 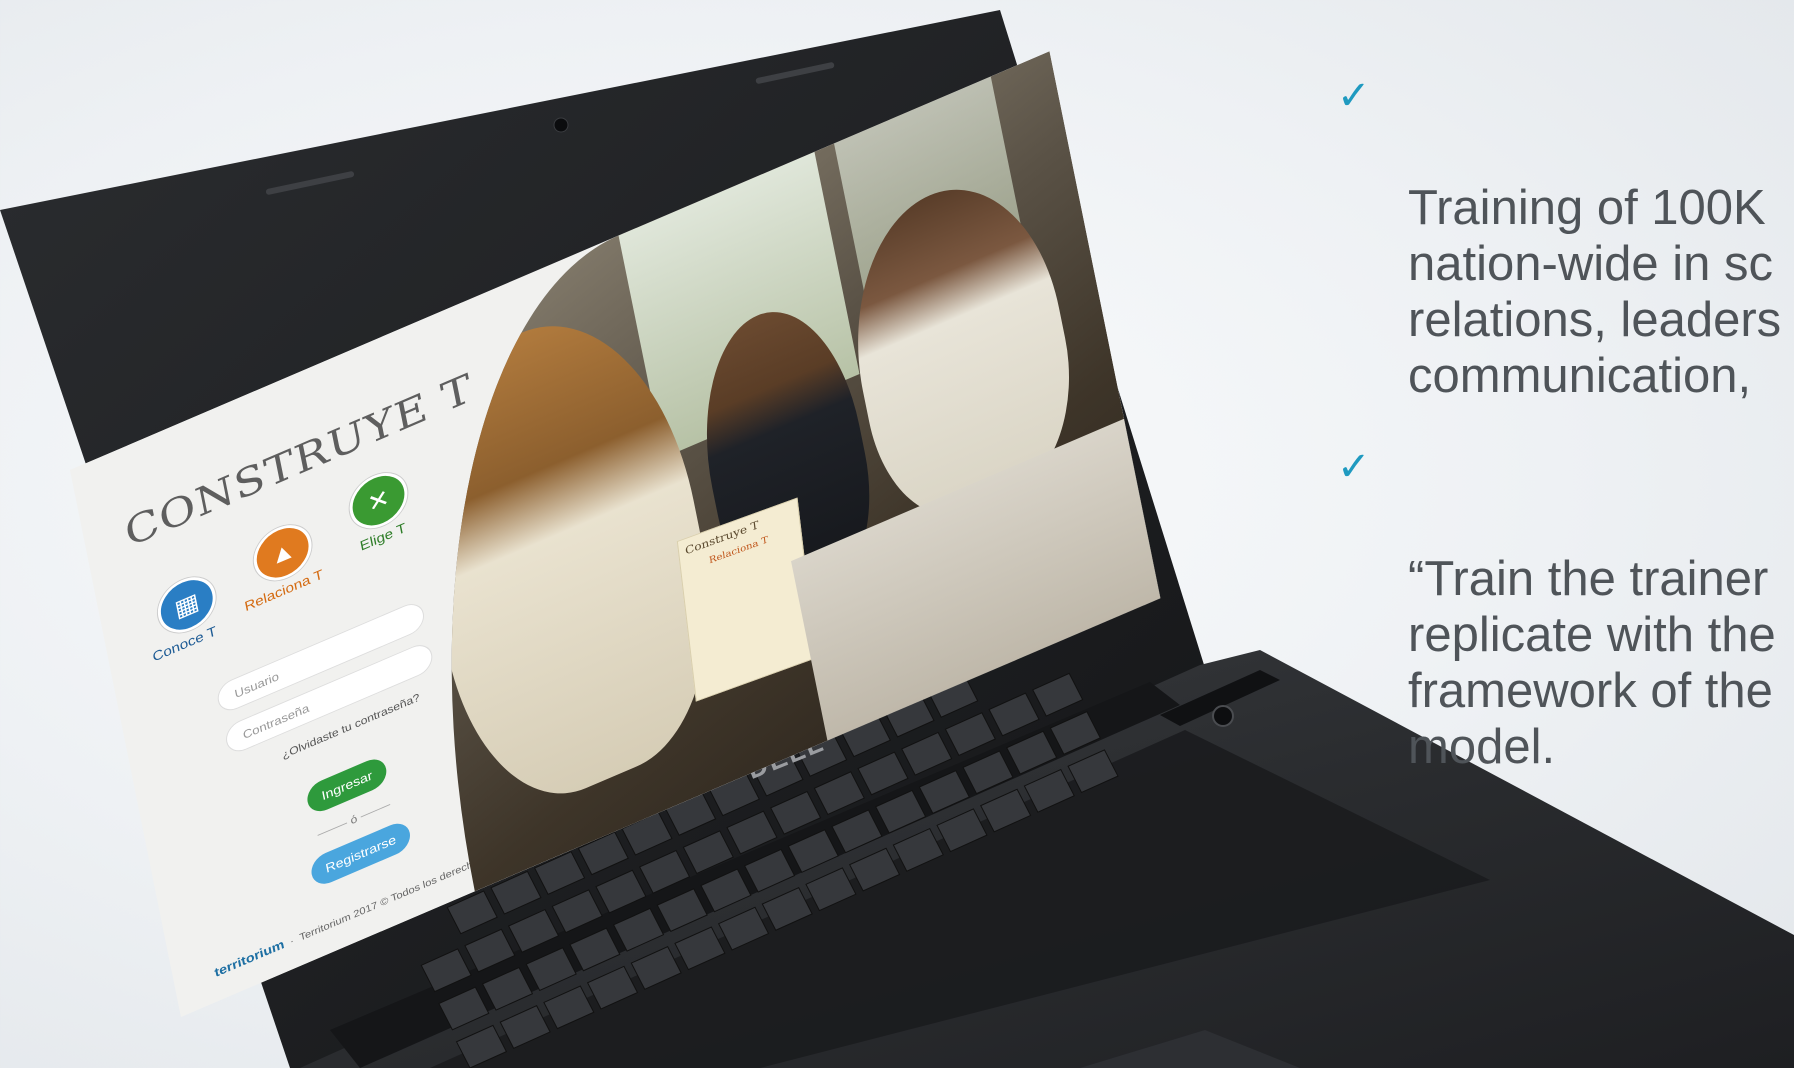 What do you see at coordinates (1223, 716) in the screenshot?
I see `power-button` at bounding box center [1223, 716].